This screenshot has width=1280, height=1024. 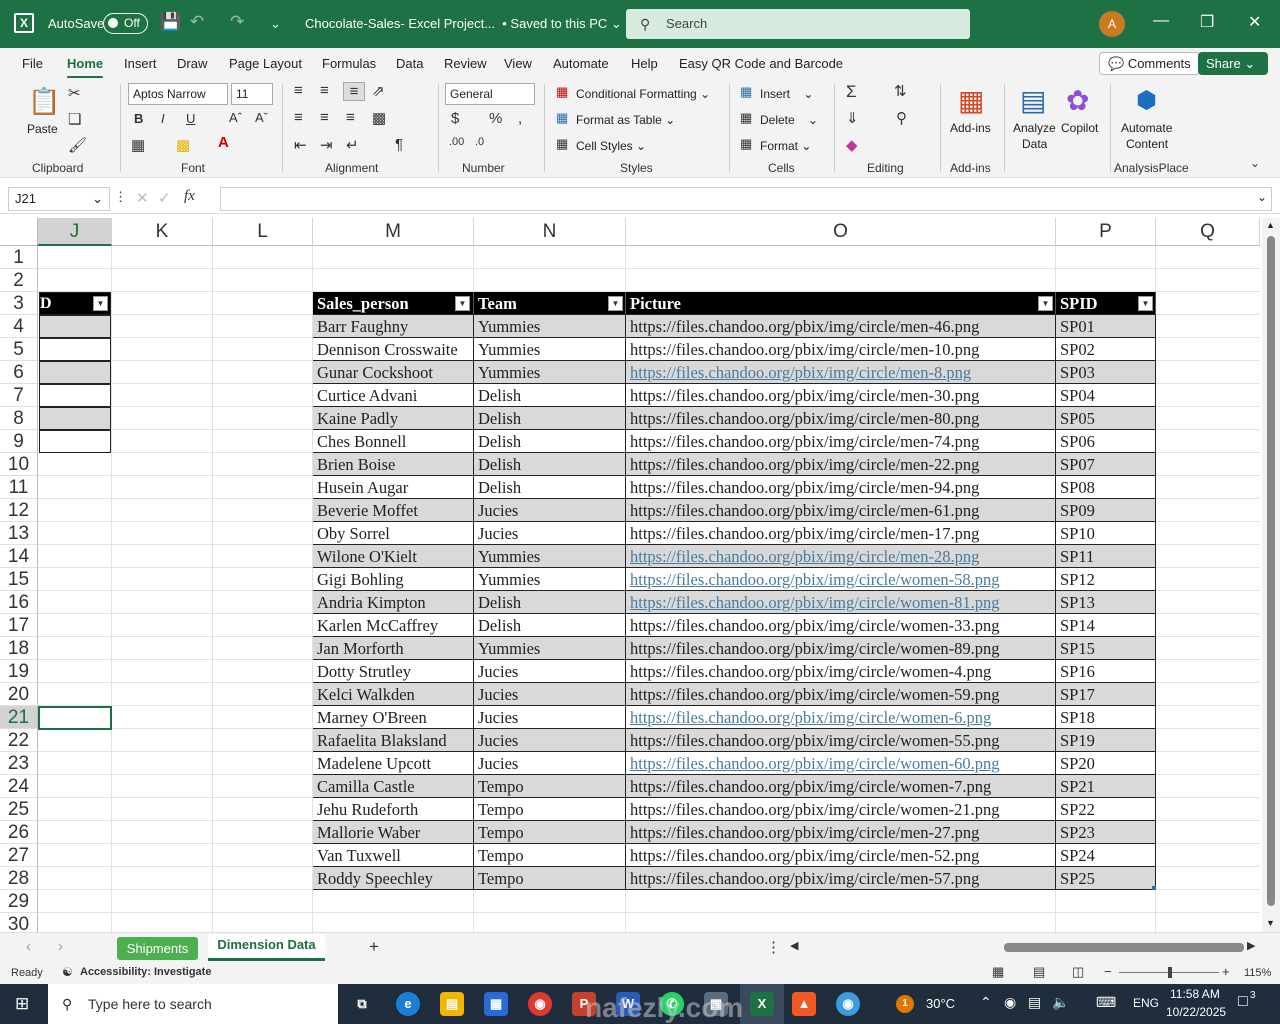 I want to click on store-icon: ▦, so click(x=496, y=1004).